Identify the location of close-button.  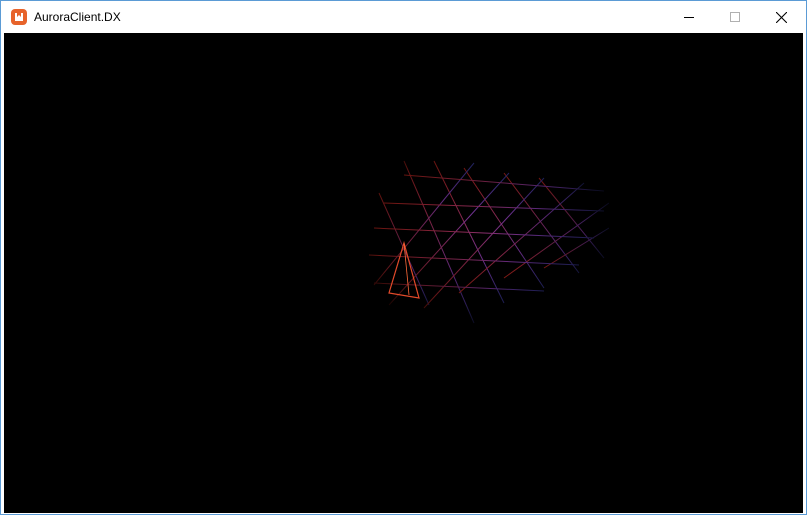
(781, 17).